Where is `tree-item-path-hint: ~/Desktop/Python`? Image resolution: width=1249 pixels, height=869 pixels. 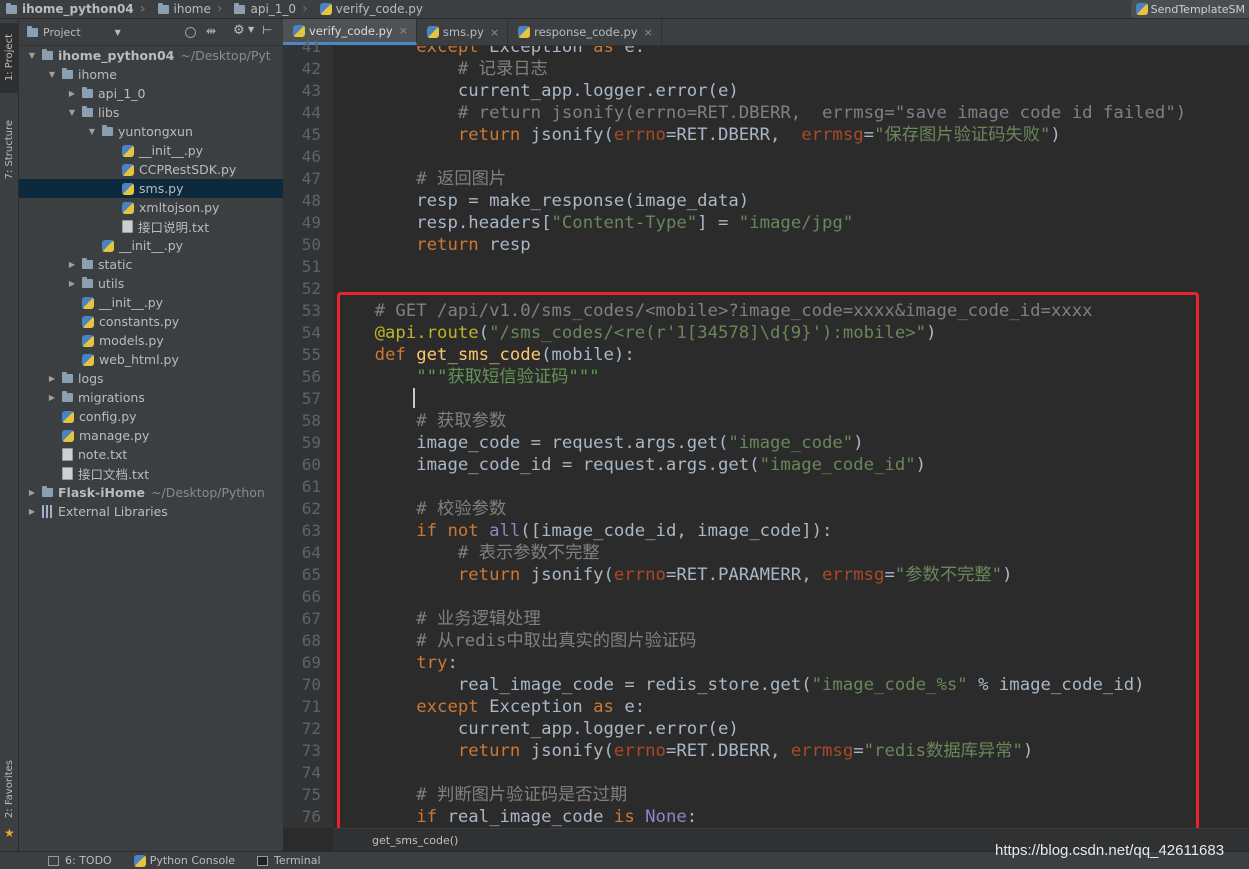
tree-item-path-hint: ~/Desktop/Python is located at coordinates (208, 492).